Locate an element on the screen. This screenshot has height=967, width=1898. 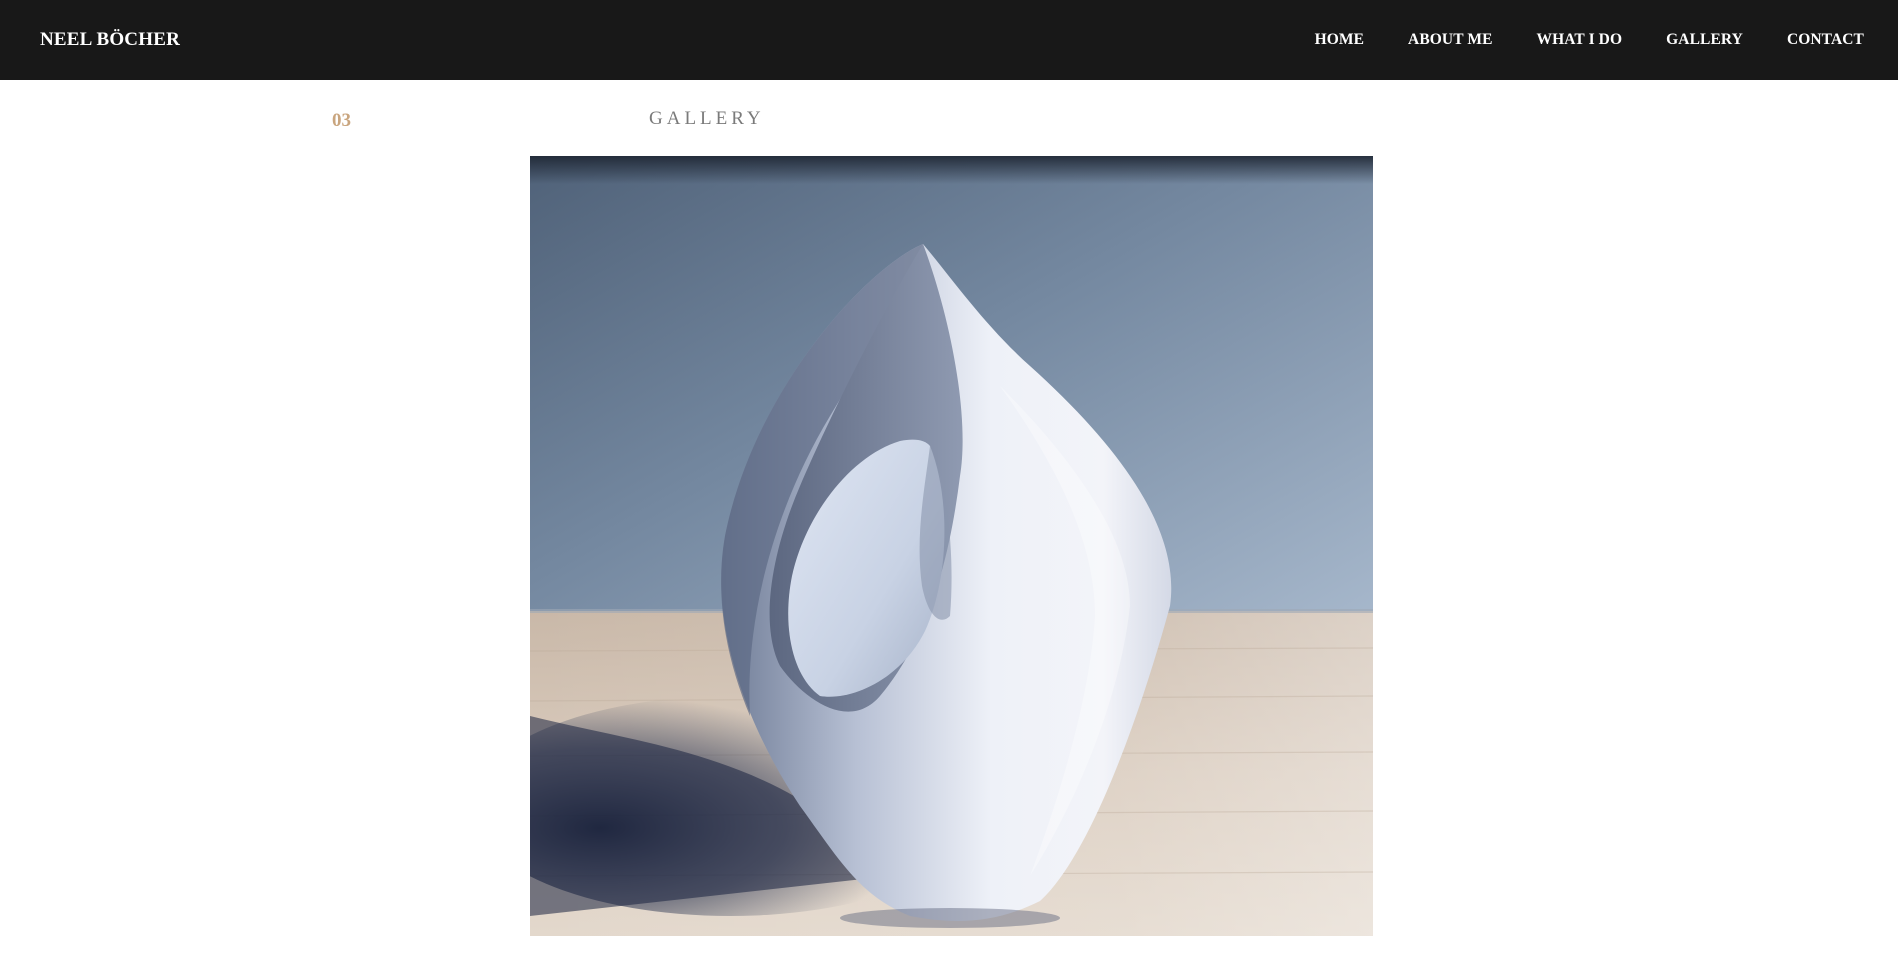
nav-item-gallery: GALLERY is located at coordinates (1704, 40).